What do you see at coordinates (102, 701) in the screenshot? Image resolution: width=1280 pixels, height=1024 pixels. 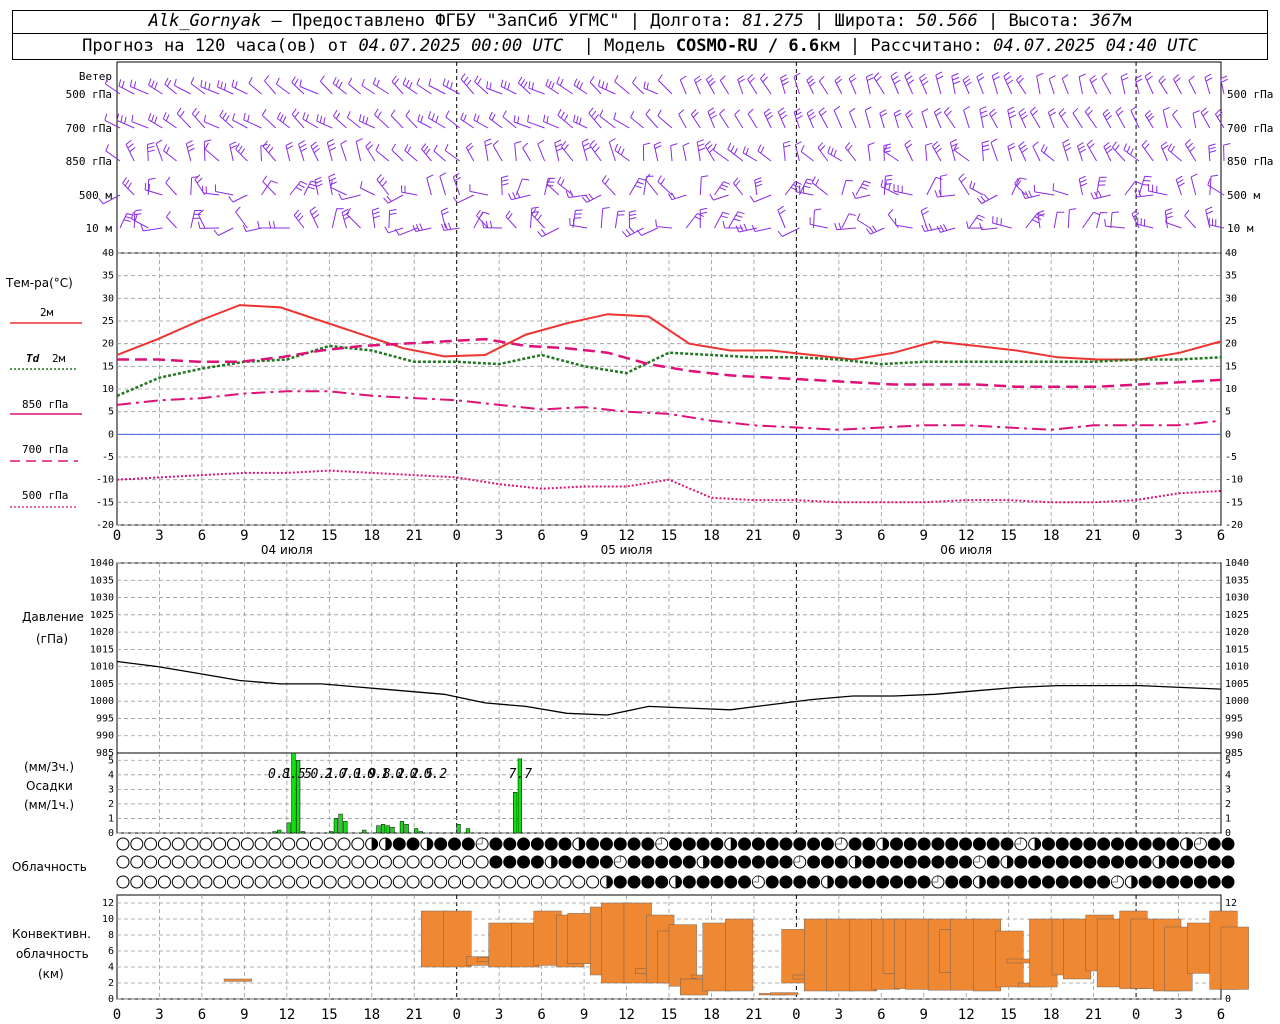 I see `y-tick-label-left: 1000` at bounding box center [102, 701].